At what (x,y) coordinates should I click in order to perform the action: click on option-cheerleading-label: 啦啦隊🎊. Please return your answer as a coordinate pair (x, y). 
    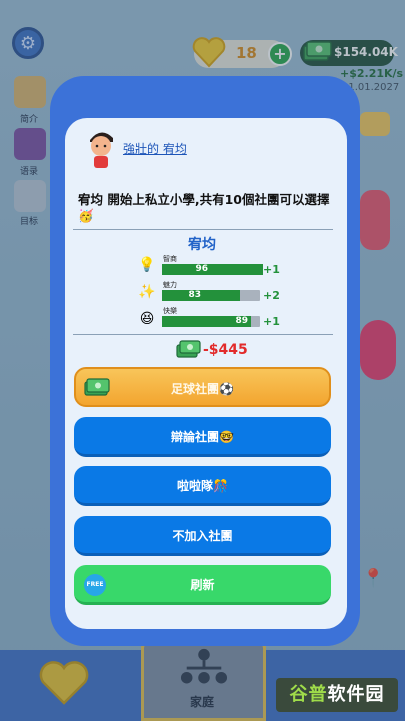
    Looking at the image, I should click on (202, 486).